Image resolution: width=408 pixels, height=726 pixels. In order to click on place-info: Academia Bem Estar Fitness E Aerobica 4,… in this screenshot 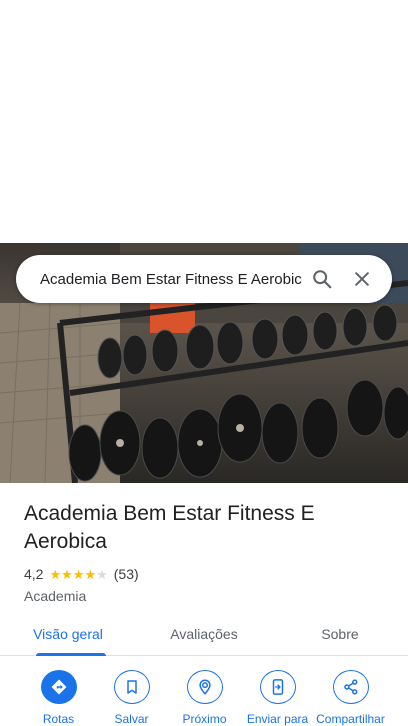, I will do `click(204, 553)`.